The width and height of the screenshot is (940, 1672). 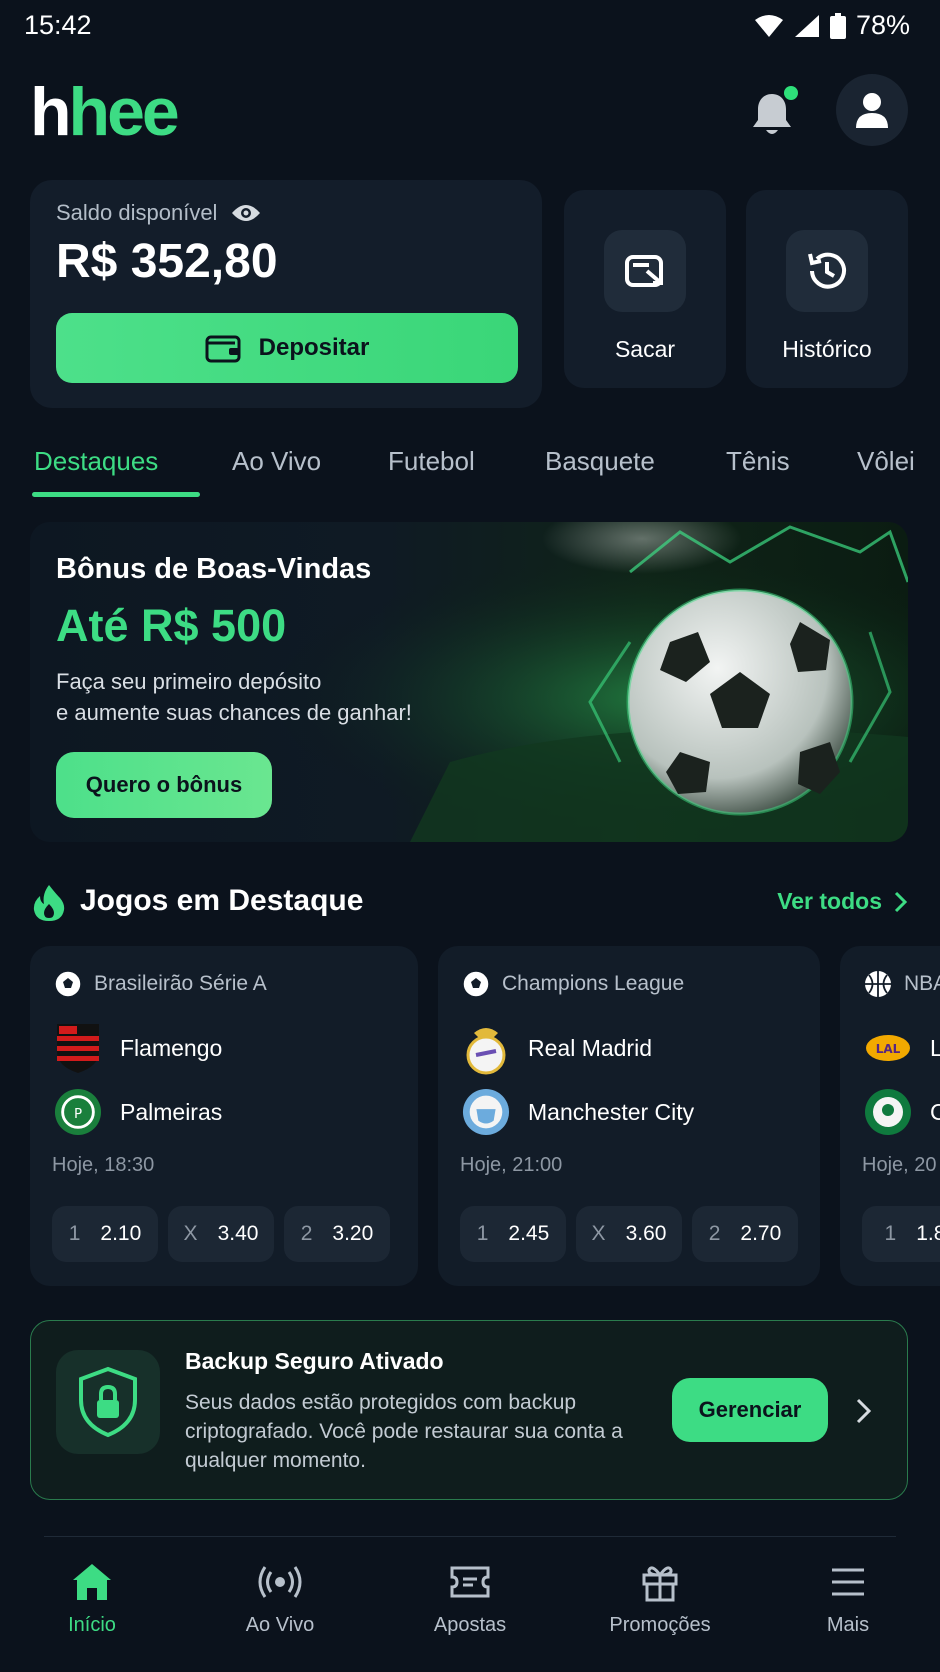 I want to click on svg-text: P, so click(x=78, y=1114).